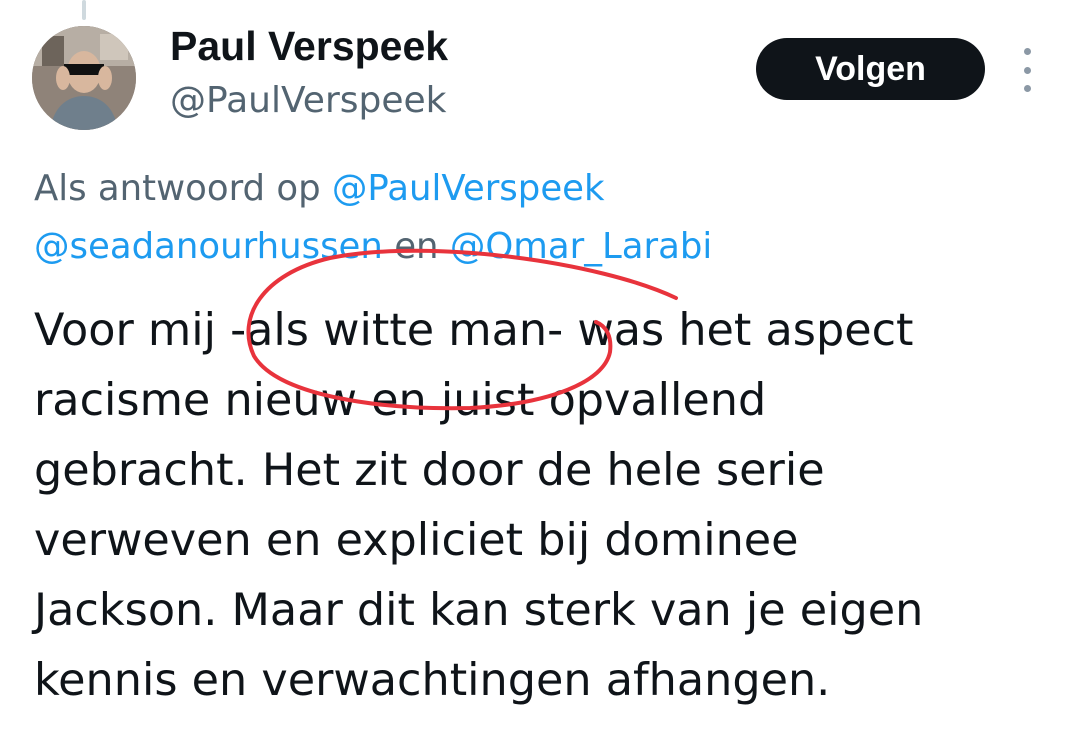  Describe the element at coordinates (309, 73) in the screenshot. I see `author-block: Paul Verspeek @PaulVerspeek` at that location.